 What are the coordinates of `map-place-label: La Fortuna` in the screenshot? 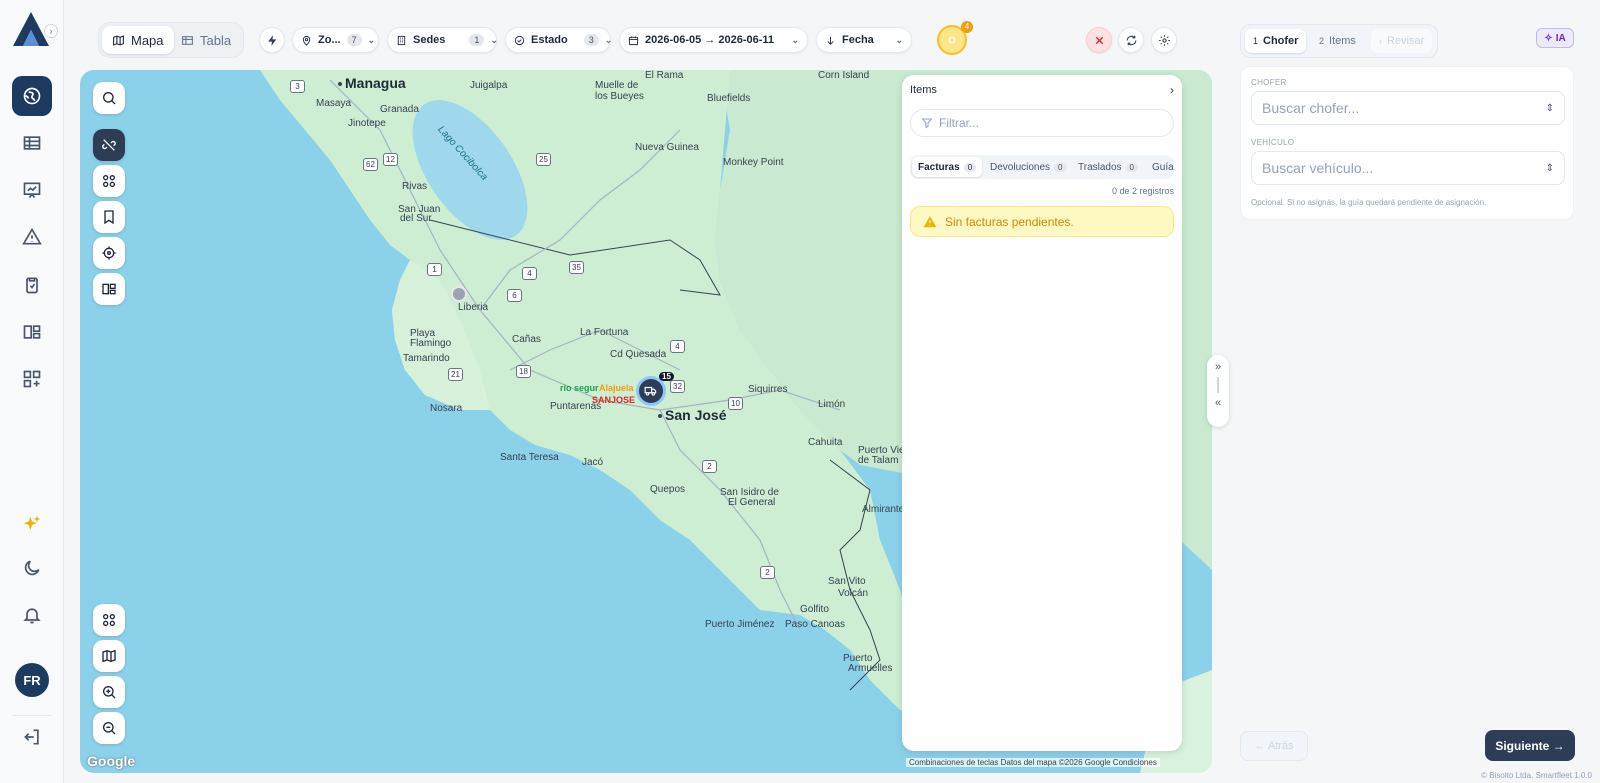 It's located at (604, 332).